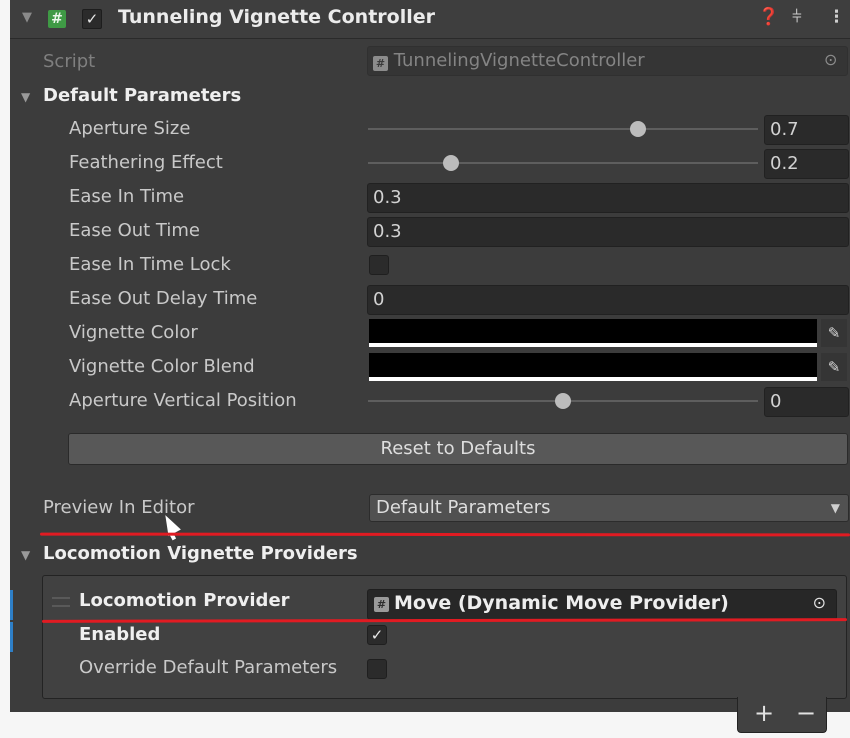  Describe the element at coordinates (451, 163) in the screenshot. I see `feathering-effect-slider-thumb` at that location.